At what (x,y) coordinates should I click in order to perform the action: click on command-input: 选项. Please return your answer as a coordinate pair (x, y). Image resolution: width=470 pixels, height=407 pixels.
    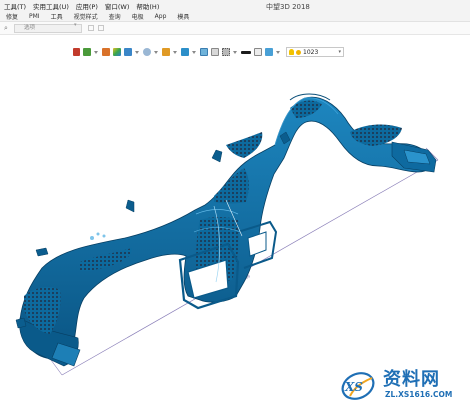
    Looking at the image, I should click on (48, 28).